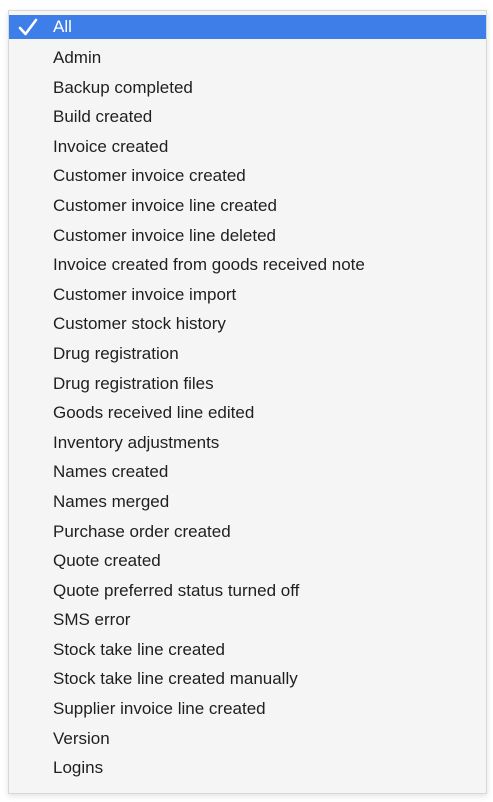 This screenshot has width=493, height=802. What do you see at coordinates (28, 27) in the screenshot?
I see `checkmark-icon` at bounding box center [28, 27].